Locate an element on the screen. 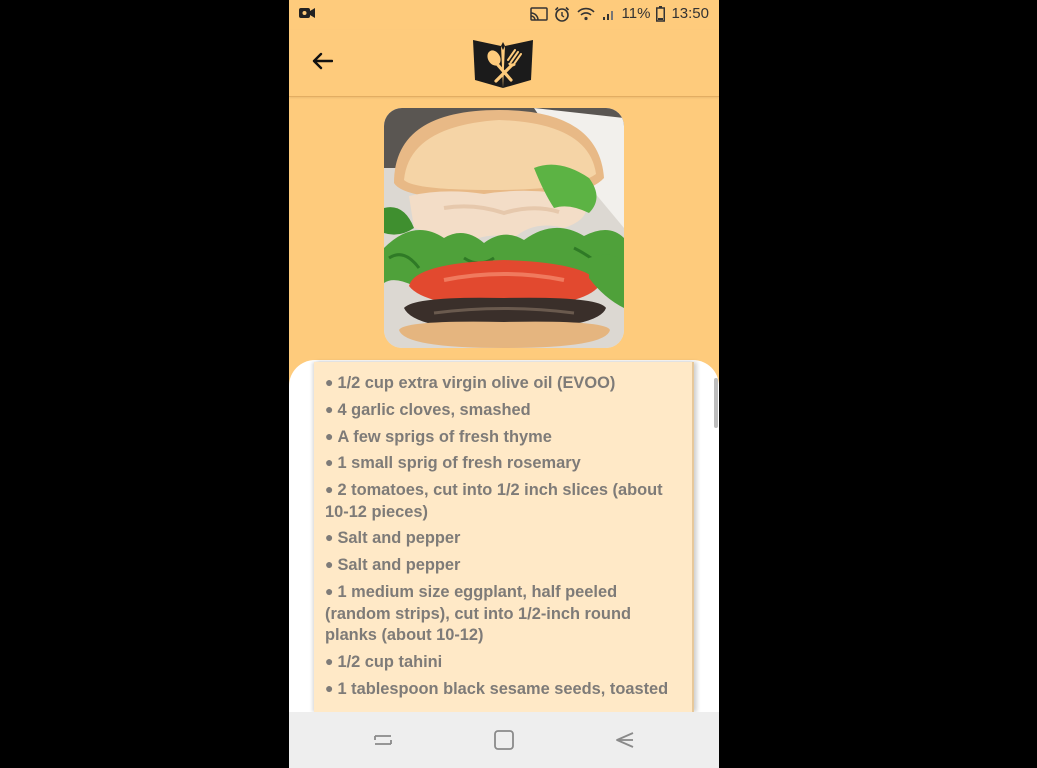  ingredient-text: 1 small sprig of fresh rosemary is located at coordinates (459, 463).